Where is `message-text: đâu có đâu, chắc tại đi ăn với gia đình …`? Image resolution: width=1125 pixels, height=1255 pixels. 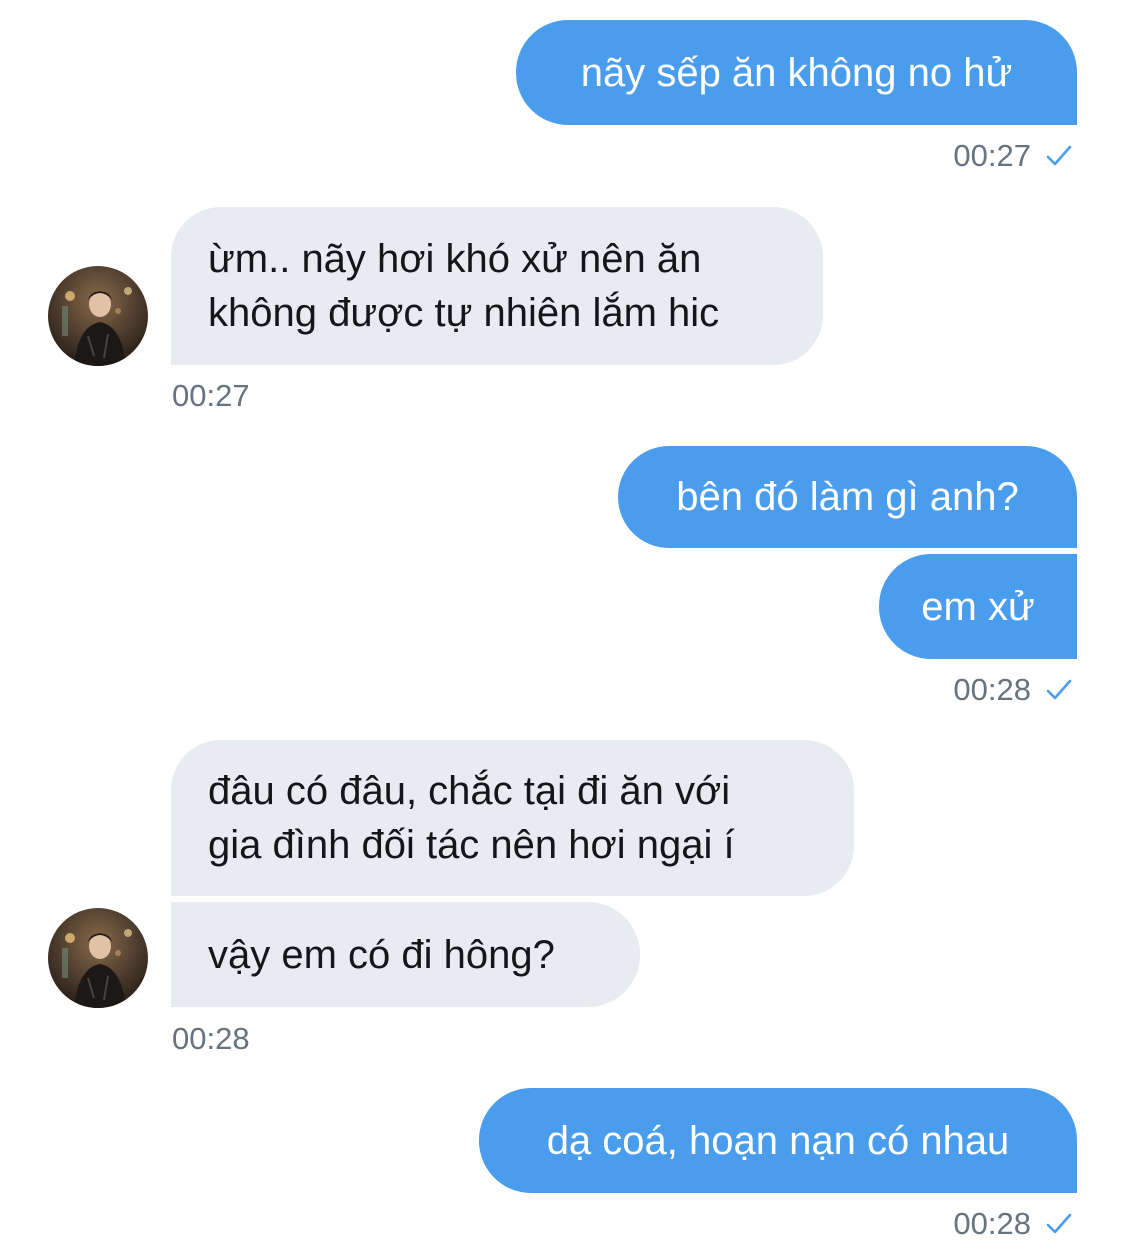
message-text: đâu có đâu, chắc tại đi ăn với gia đình … is located at coordinates (471, 818).